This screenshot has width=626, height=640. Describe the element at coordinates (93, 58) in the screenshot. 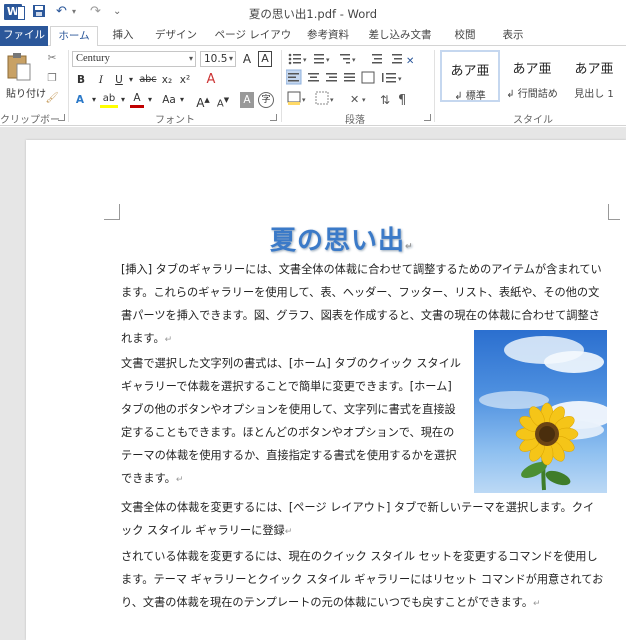

I see `font-name-value: Century` at that location.